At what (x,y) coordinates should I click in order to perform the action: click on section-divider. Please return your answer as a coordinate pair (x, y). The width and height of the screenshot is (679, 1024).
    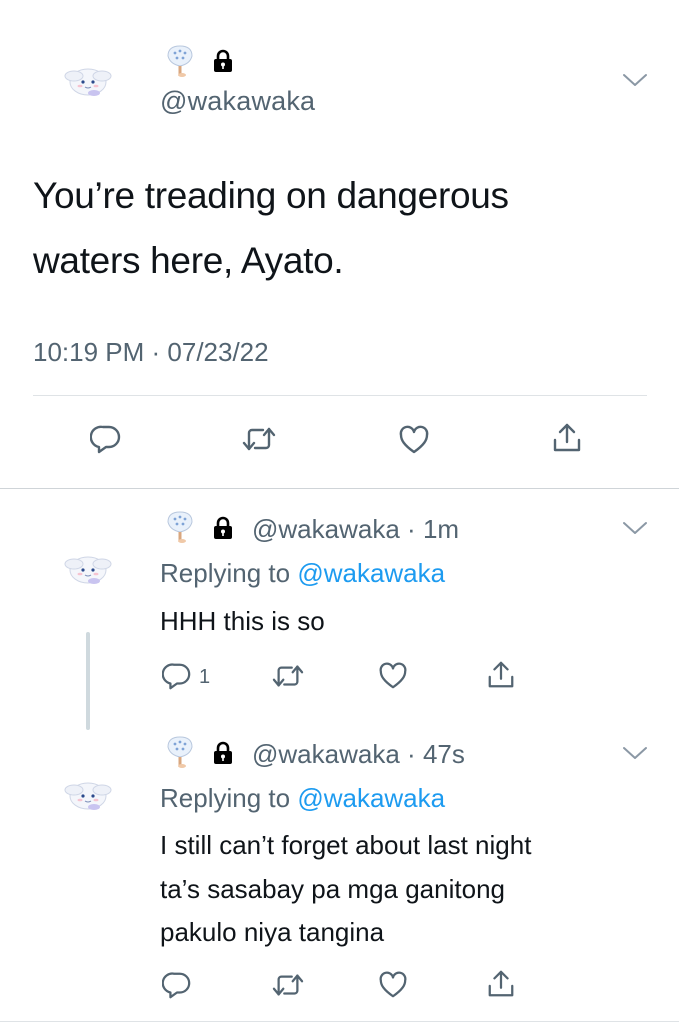
    Looking at the image, I should click on (339, 488).